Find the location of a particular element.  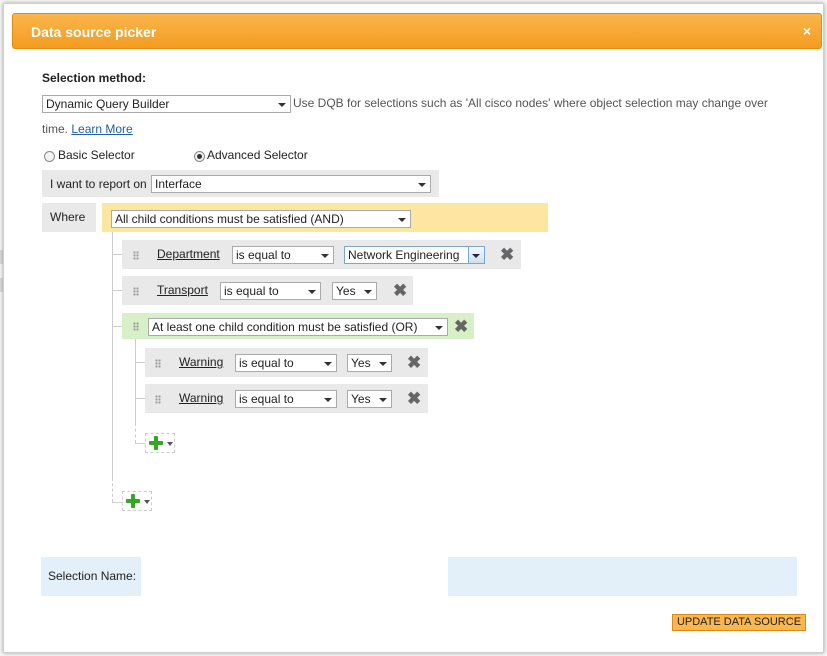

report-on-value: Interface is located at coordinates (178, 184).